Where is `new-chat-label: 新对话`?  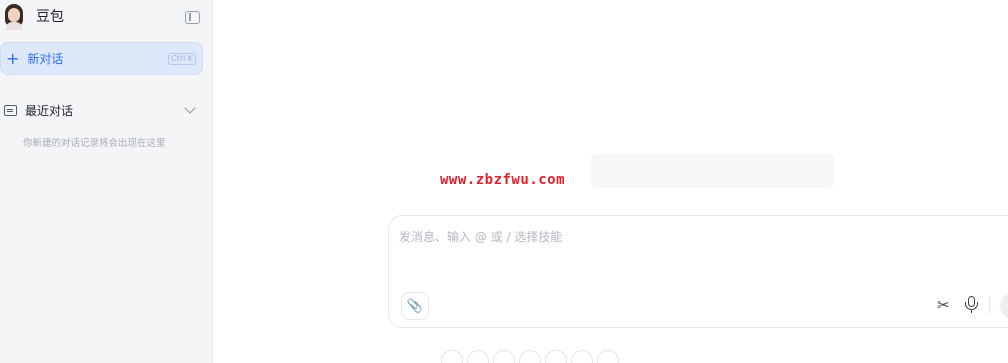 new-chat-label: 新对话 is located at coordinates (45, 59).